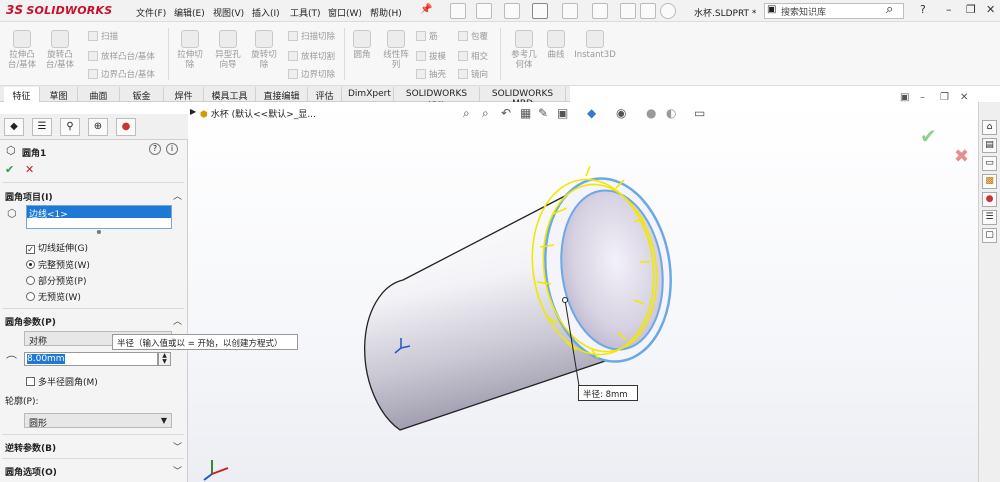  I want to click on no-preview-radio: 无预览(W), so click(53, 296).